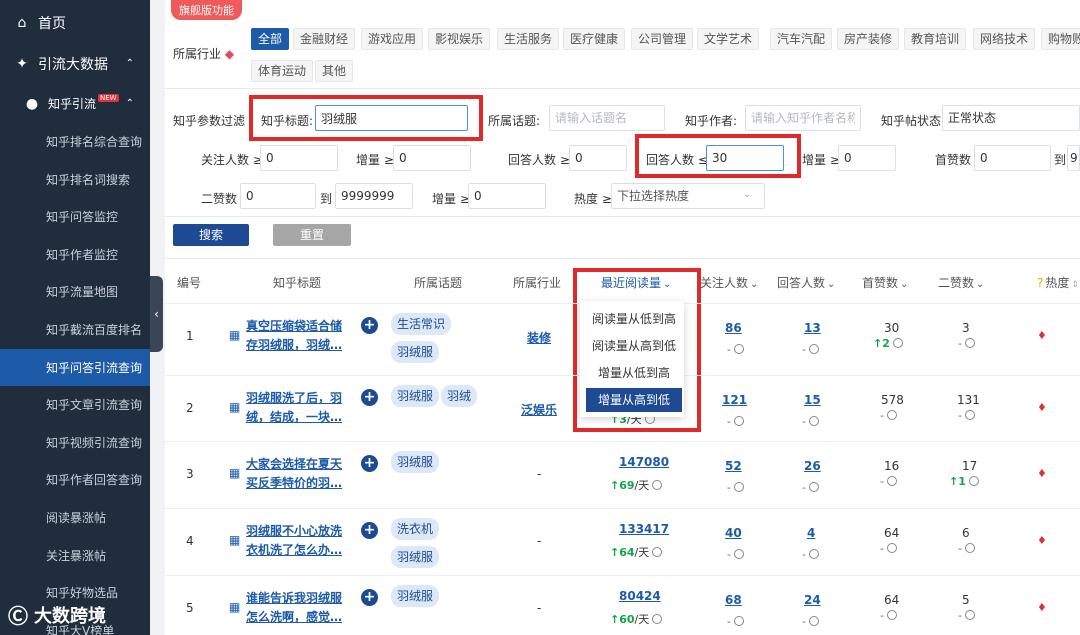 The width and height of the screenshot is (1080, 635). I want to click on industry-tag-3: 影视娱乐, so click(459, 39).